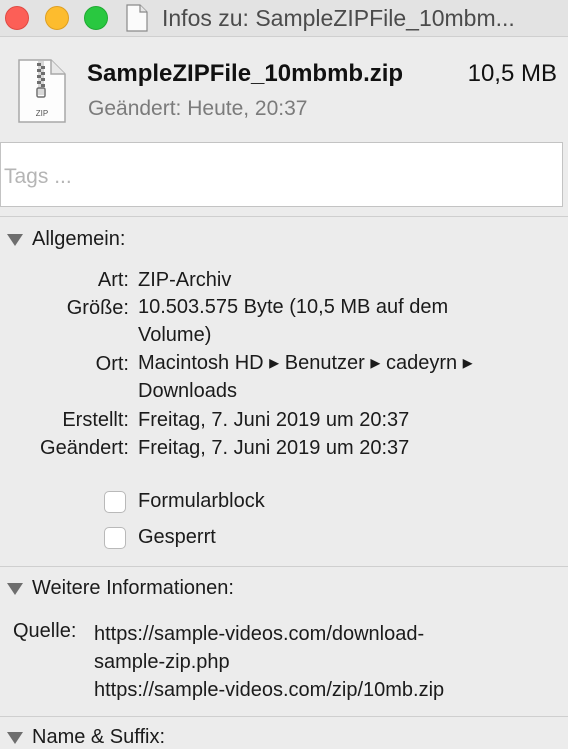  I want to click on kind-label: Art:, so click(113, 280).